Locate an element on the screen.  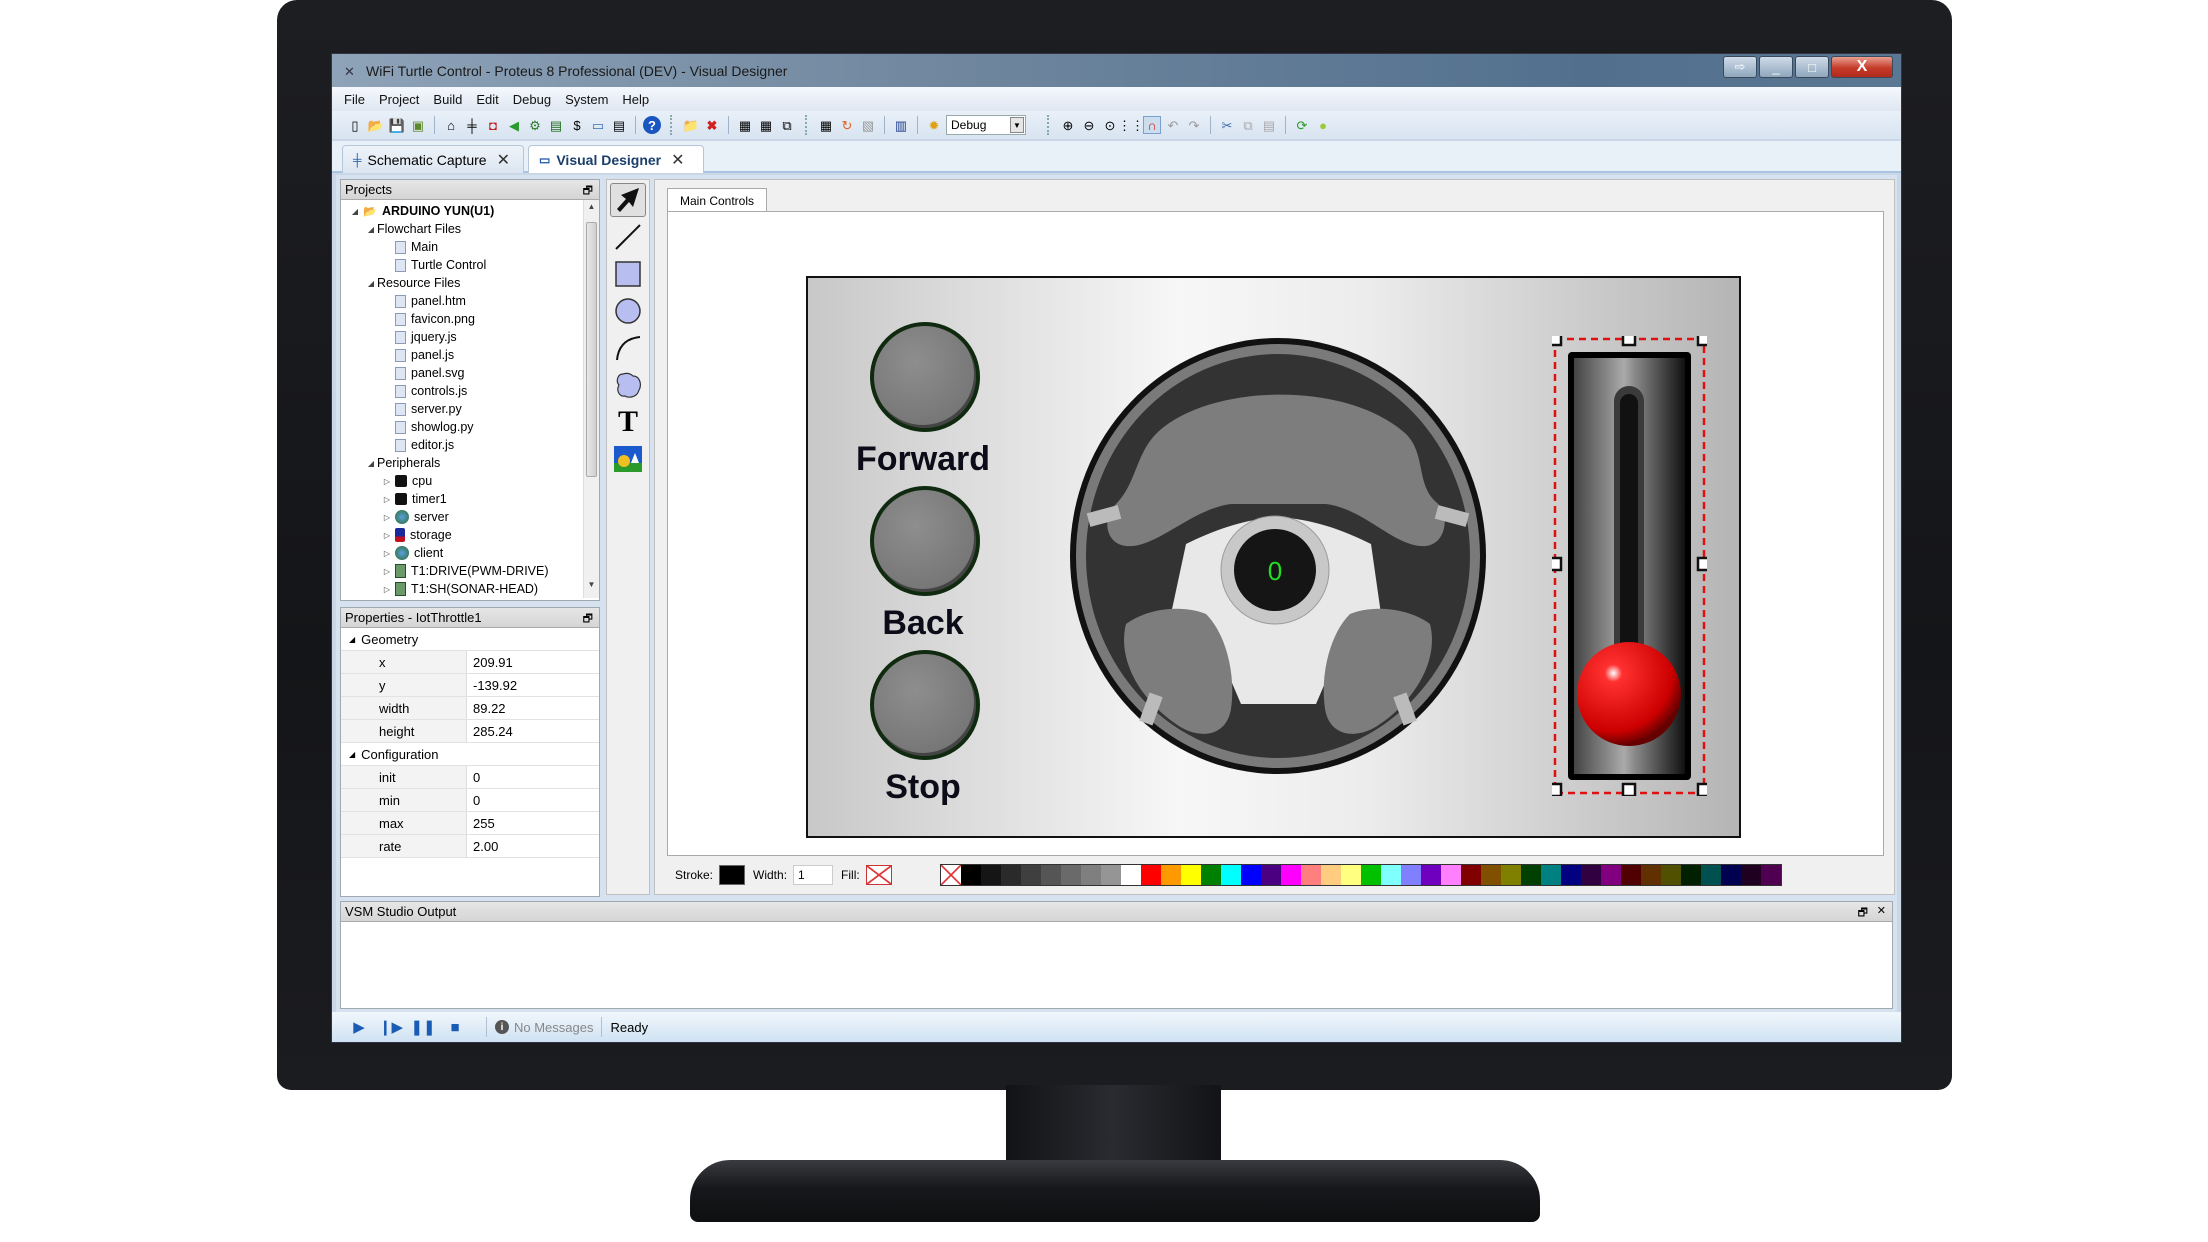
steering-wheel-widget: 0 is located at coordinates (1278, 556).